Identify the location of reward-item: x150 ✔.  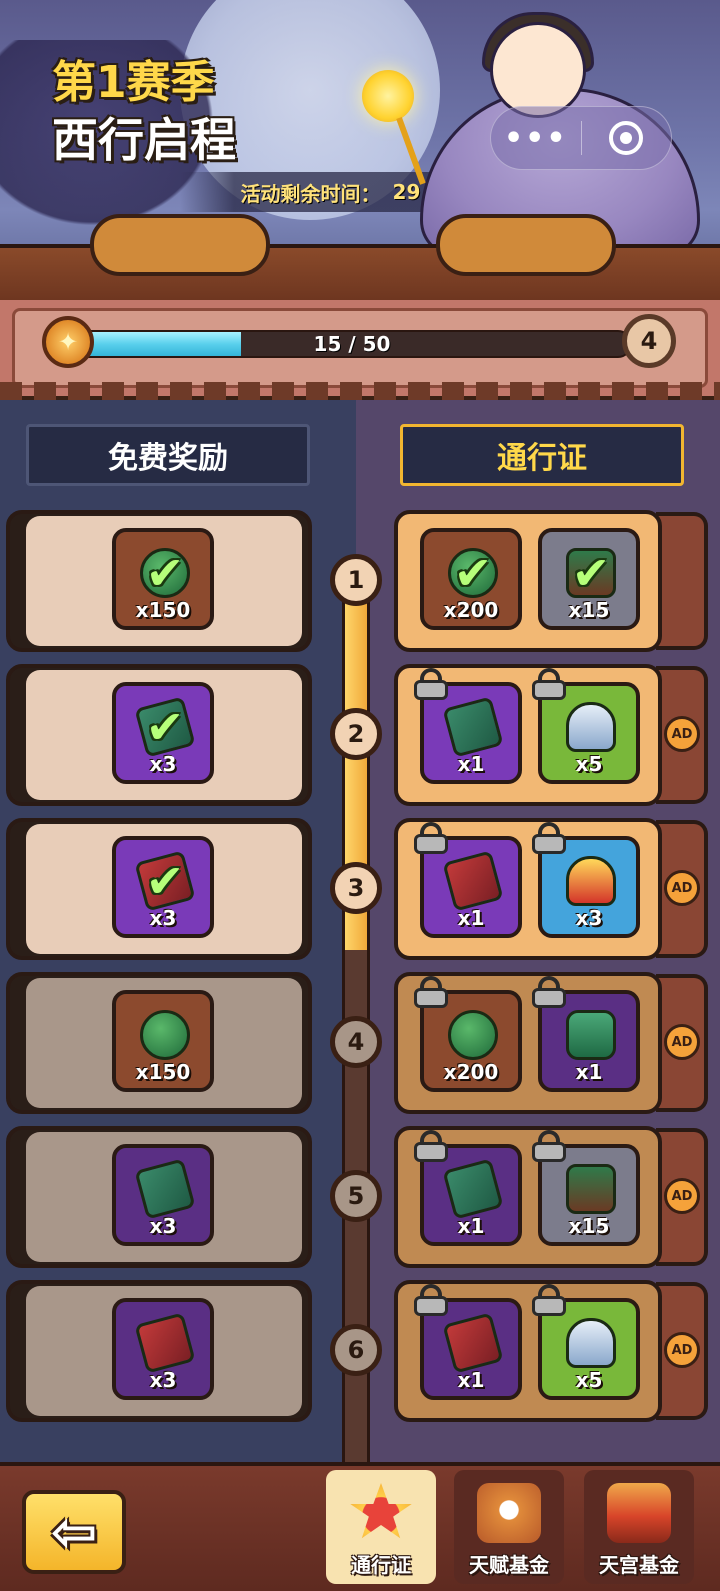
(163, 579).